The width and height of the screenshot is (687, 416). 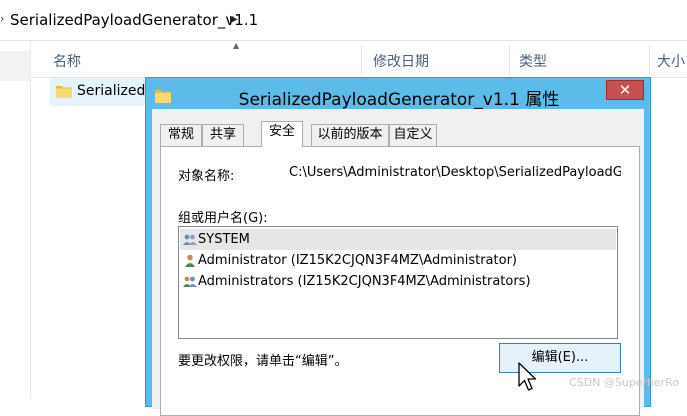 What do you see at coordinates (624, 382) in the screenshot?
I see `watermark-text: CSDN @SuperherRo` at bounding box center [624, 382].